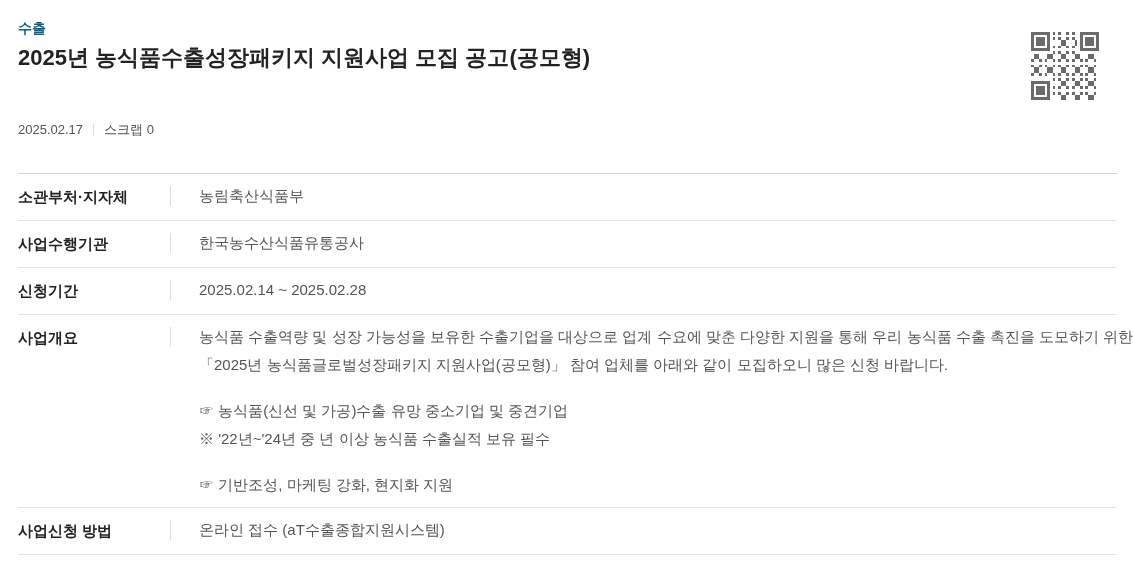 Image resolution: width=1133 pixels, height=576 pixels. What do you see at coordinates (283, 289) in the screenshot?
I see `field-value: 2025.02.14 ~ 2025.02.28` at bounding box center [283, 289].